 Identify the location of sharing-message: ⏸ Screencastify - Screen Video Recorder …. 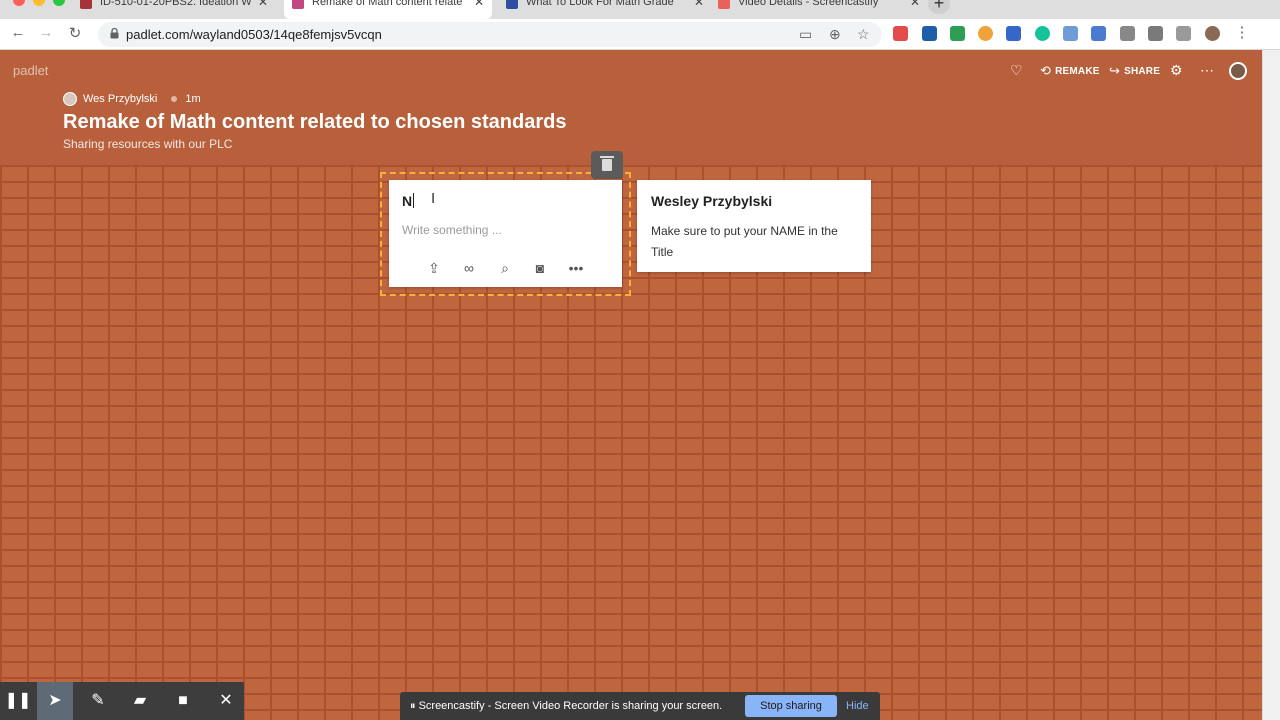
(566, 706).